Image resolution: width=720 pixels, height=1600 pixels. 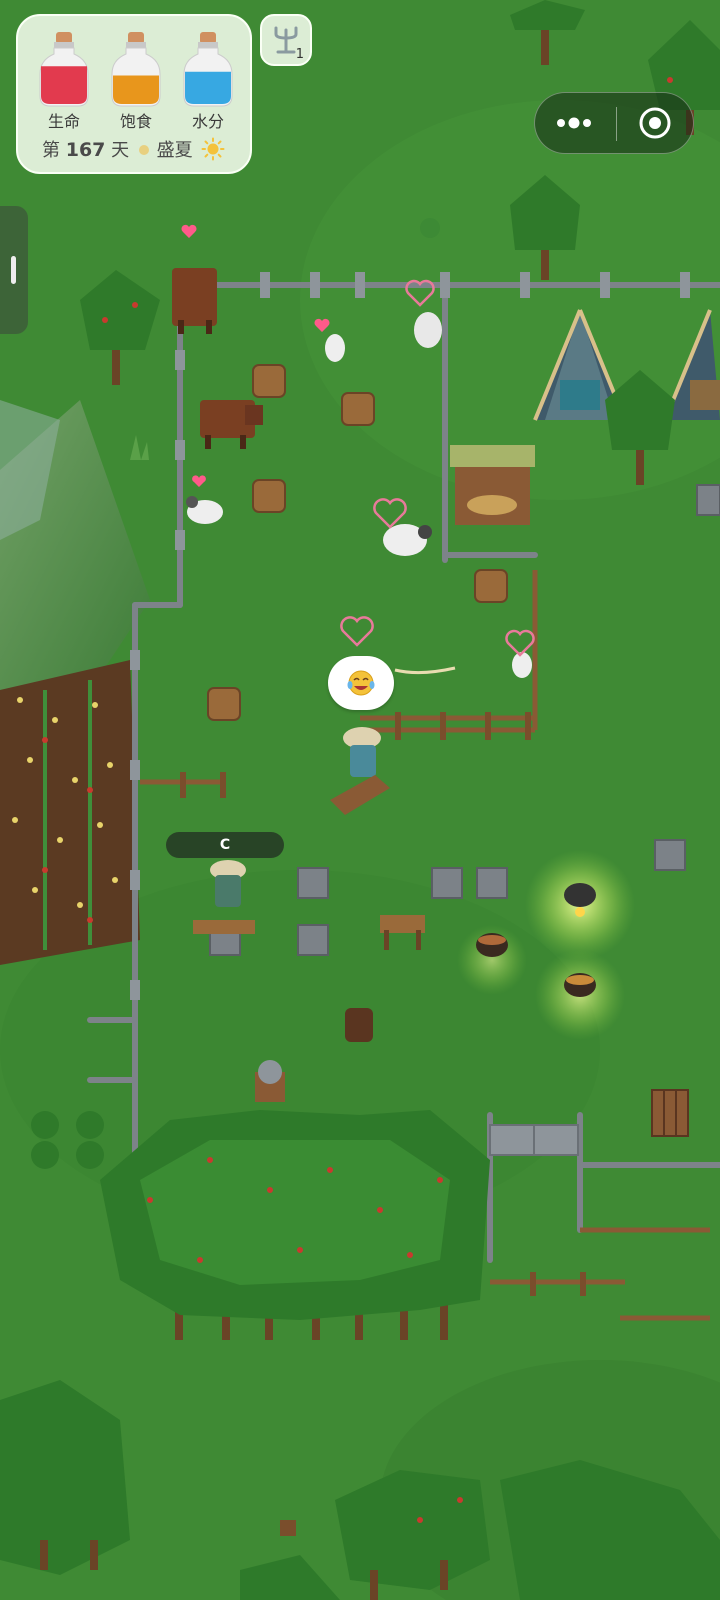 I want to click on emote-bubble, so click(x=361, y=683).